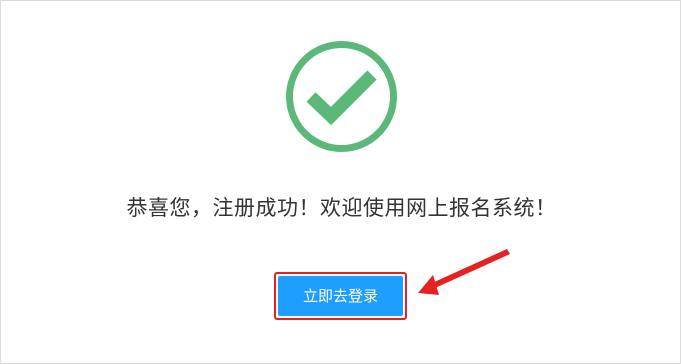 This screenshot has width=681, height=364. What do you see at coordinates (340, 296) in the screenshot?
I see `login-now-button: 立即去登录` at bounding box center [340, 296].